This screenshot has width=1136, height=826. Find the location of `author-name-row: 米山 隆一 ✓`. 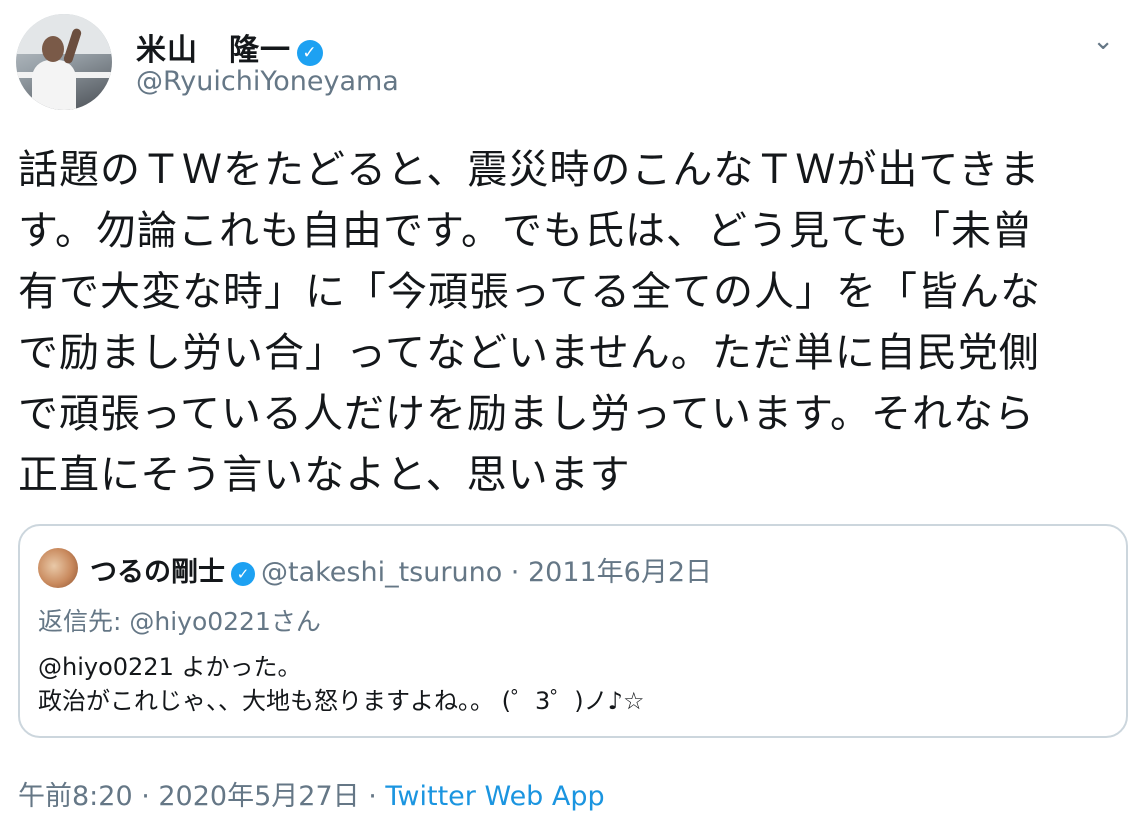

author-name-row: 米山 隆一 ✓ is located at coordinates (229, 47).